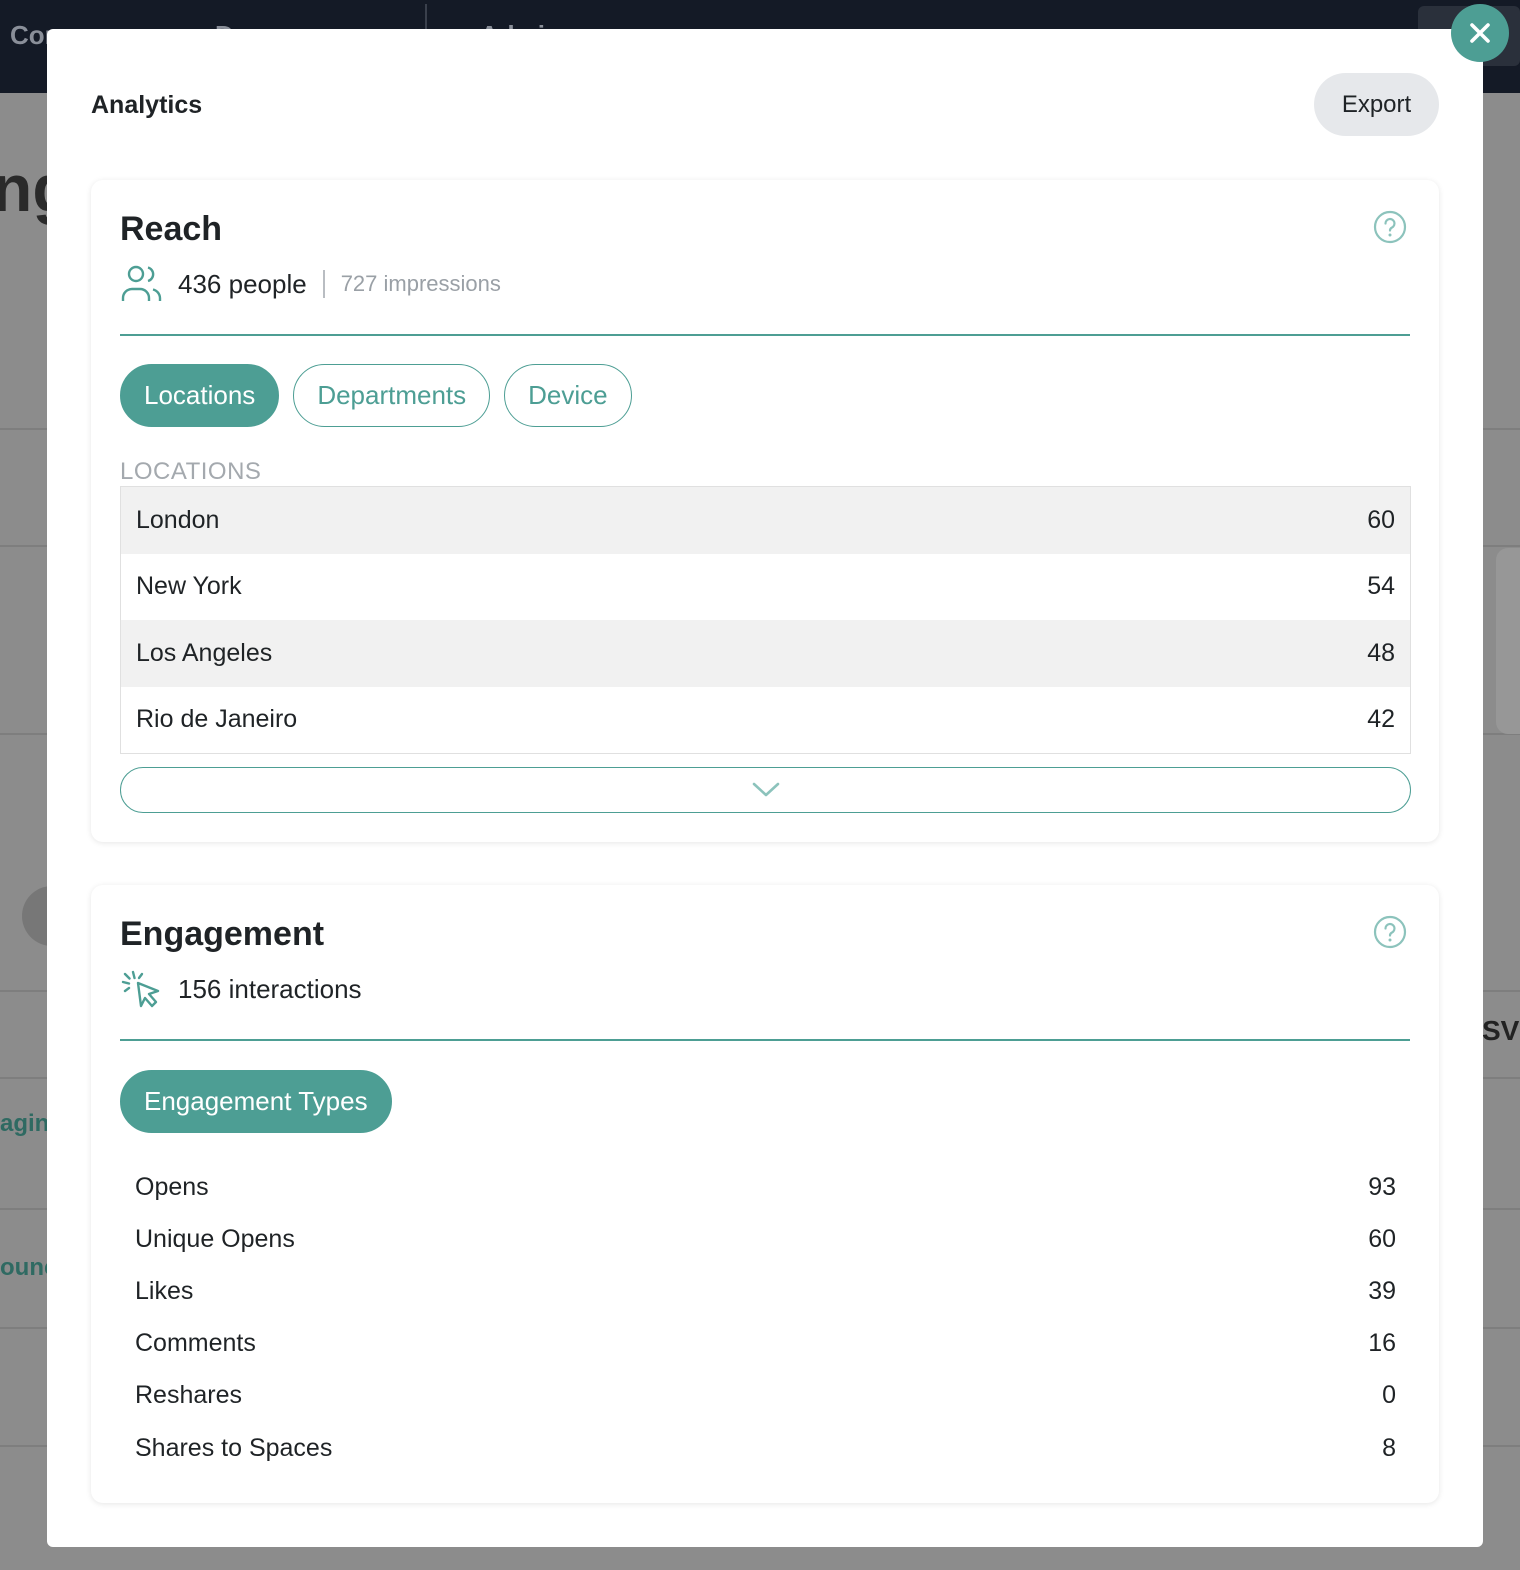 The image size is (1520, 1570). What do you see at coordinates (217, 719) in the screenshot?
I see `location-name: Rio de Janeiro` at bounding box center [217, 719].